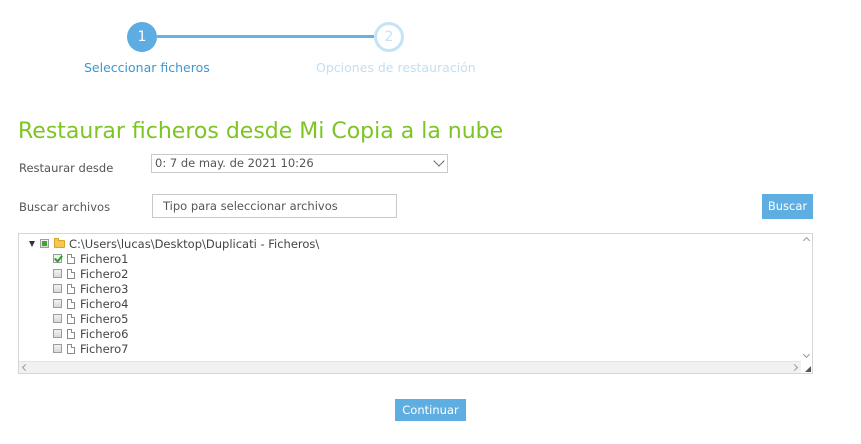 Image resolution: width=861 pixels, height=444 pixels. Describe the element at coordinates (265, 36) in the screenshot. I see `step-connector-line` at that location.